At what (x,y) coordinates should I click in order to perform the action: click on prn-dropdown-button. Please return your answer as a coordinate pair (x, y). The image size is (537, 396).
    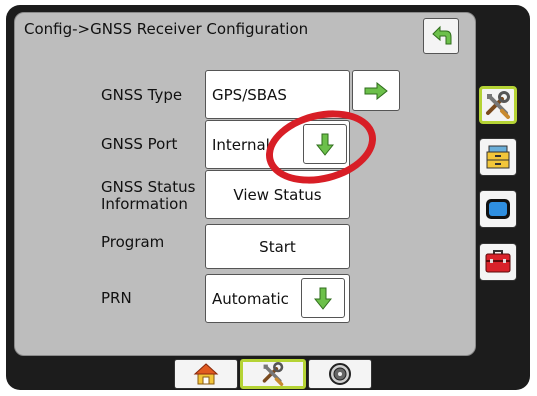
    Looking at the image, I should click on (323, 298).